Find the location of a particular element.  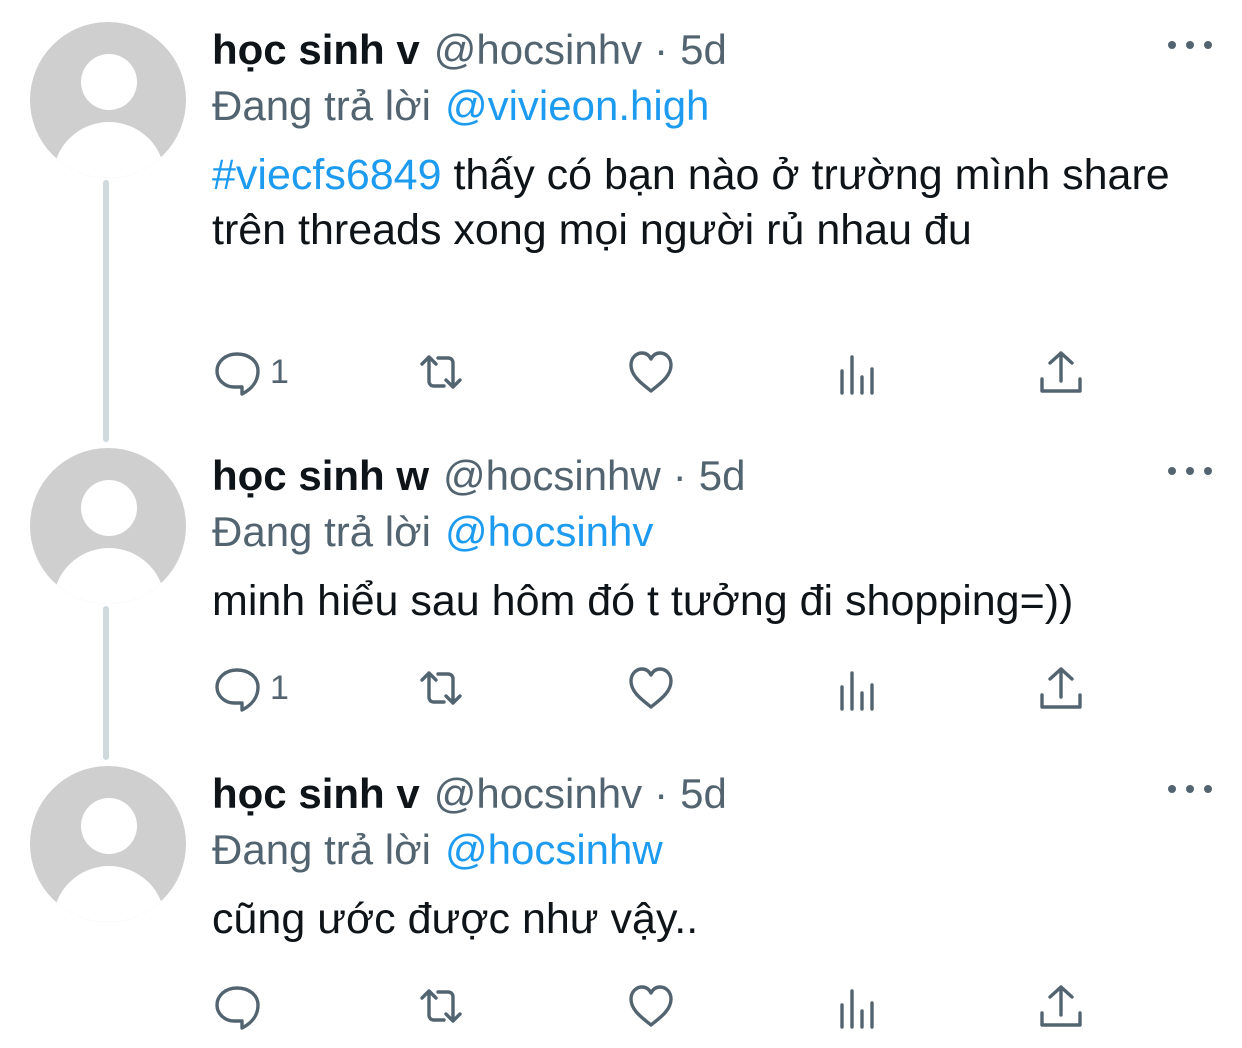

user-handle: @hocsinhw is located at coordinates (552, 476).